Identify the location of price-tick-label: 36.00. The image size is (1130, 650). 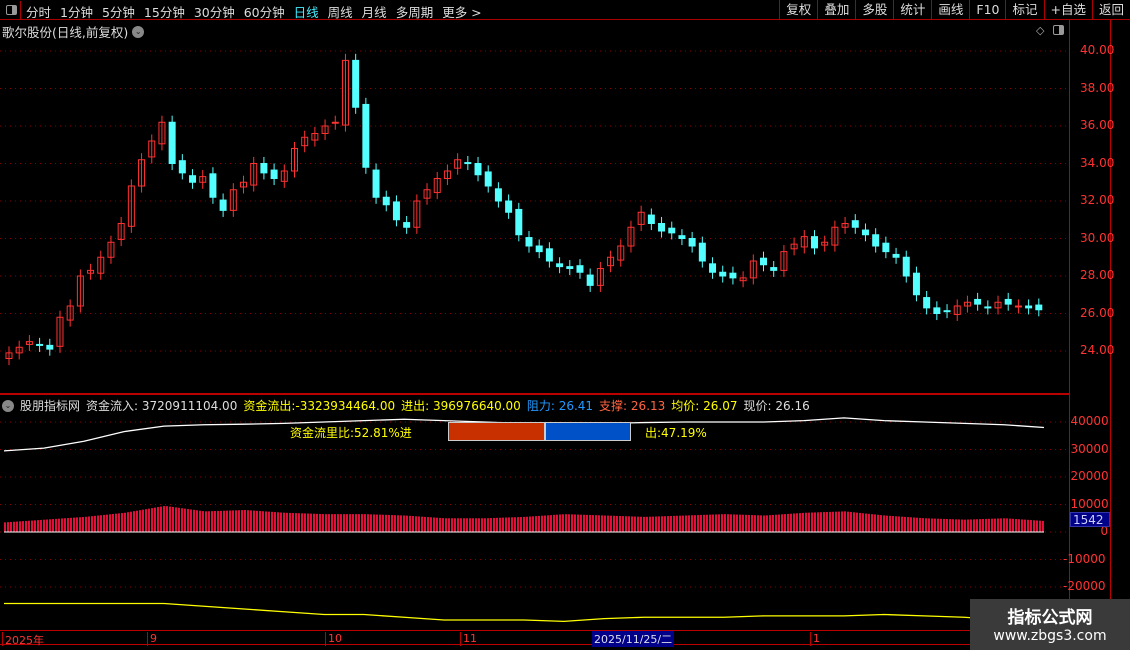
(1097, 125).